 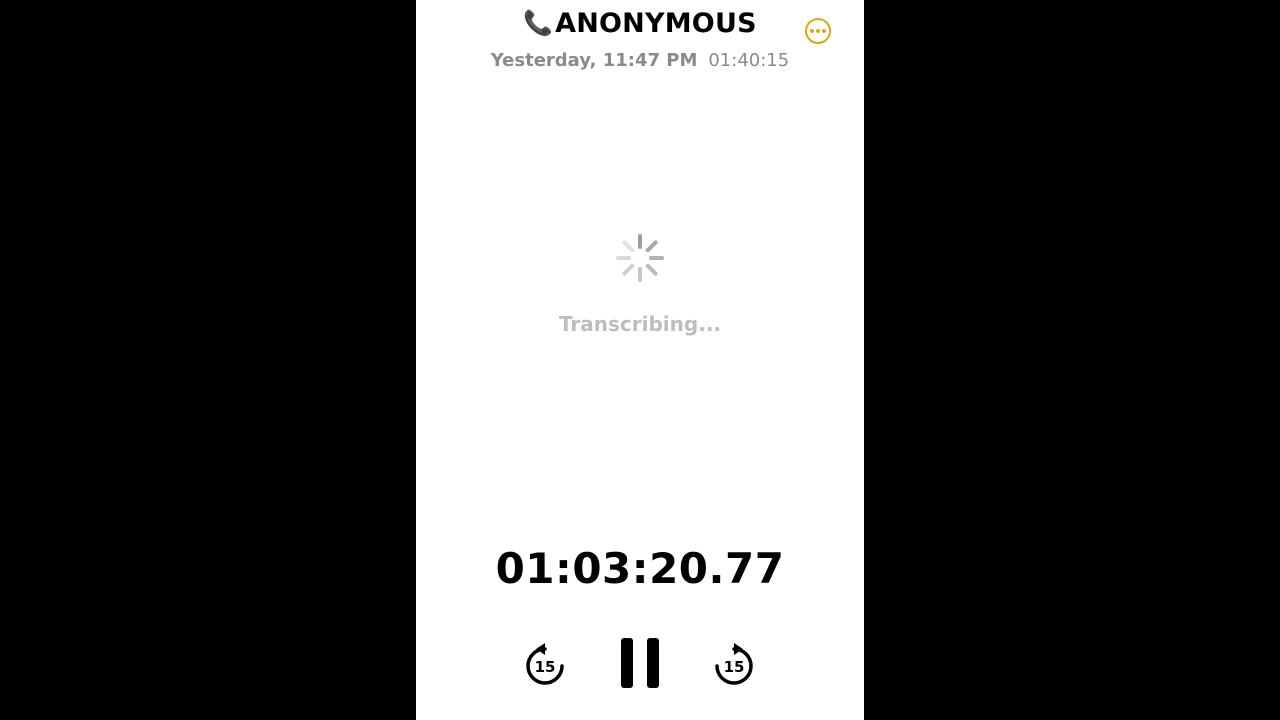 I want to click on playback-time: 01:03:20.77, so click(x=640, y=568).